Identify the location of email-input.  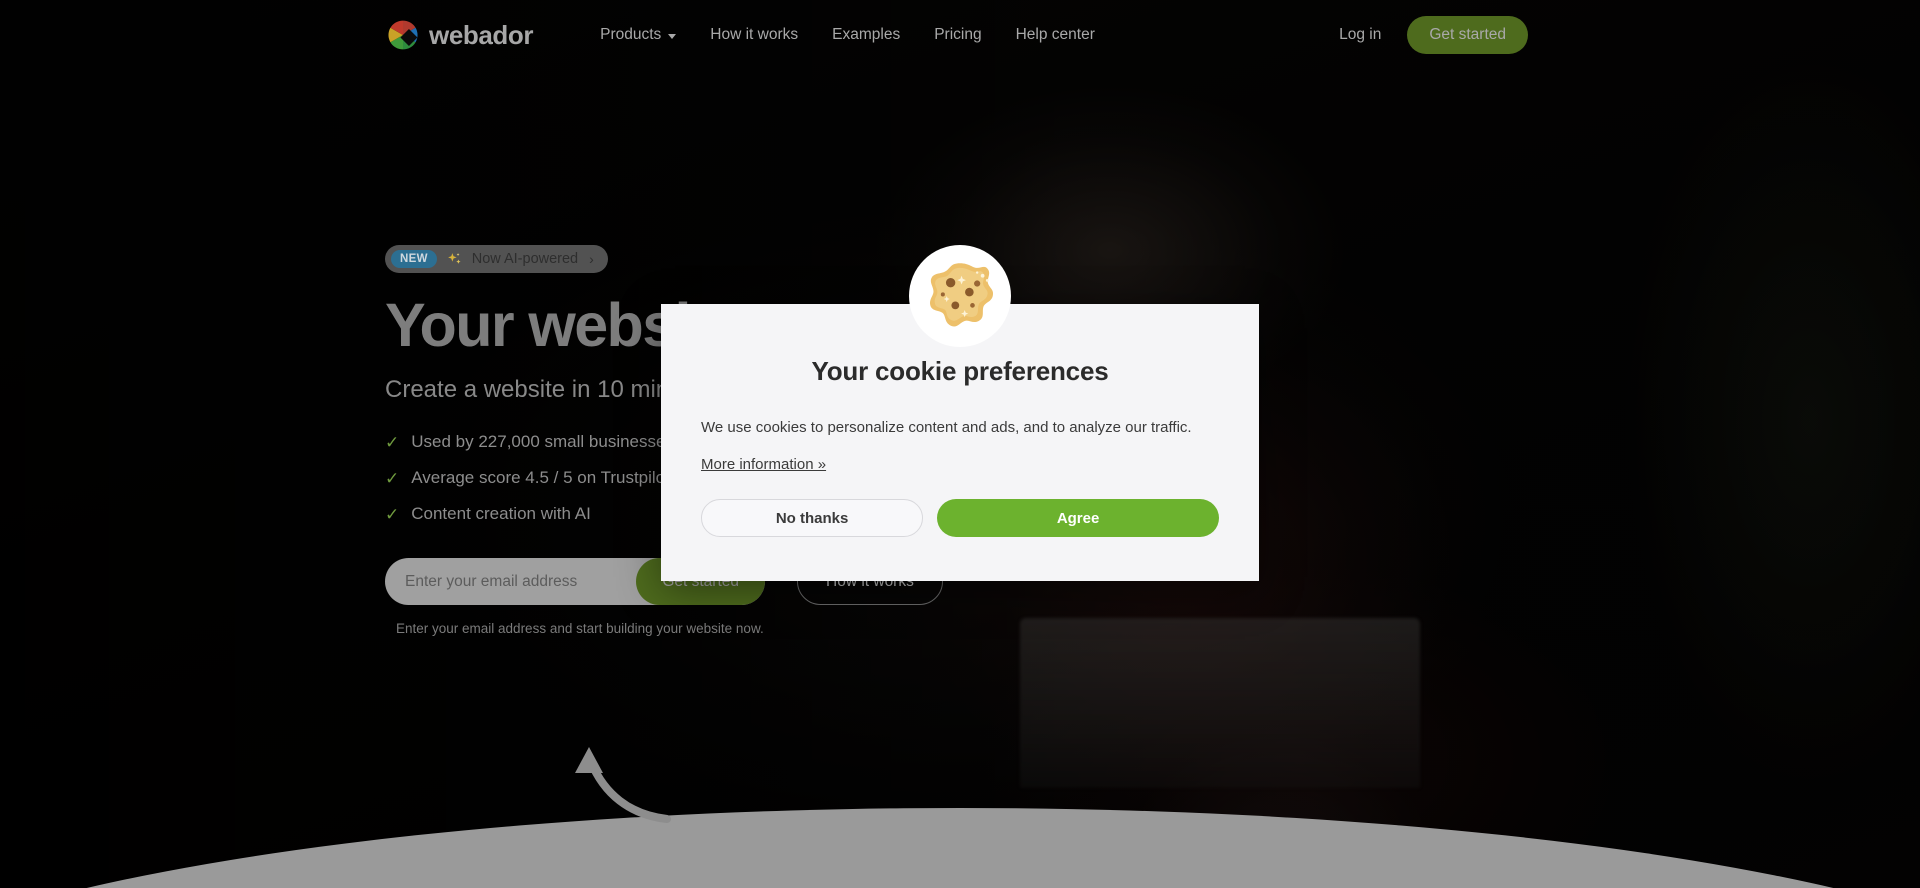
(511, 582).